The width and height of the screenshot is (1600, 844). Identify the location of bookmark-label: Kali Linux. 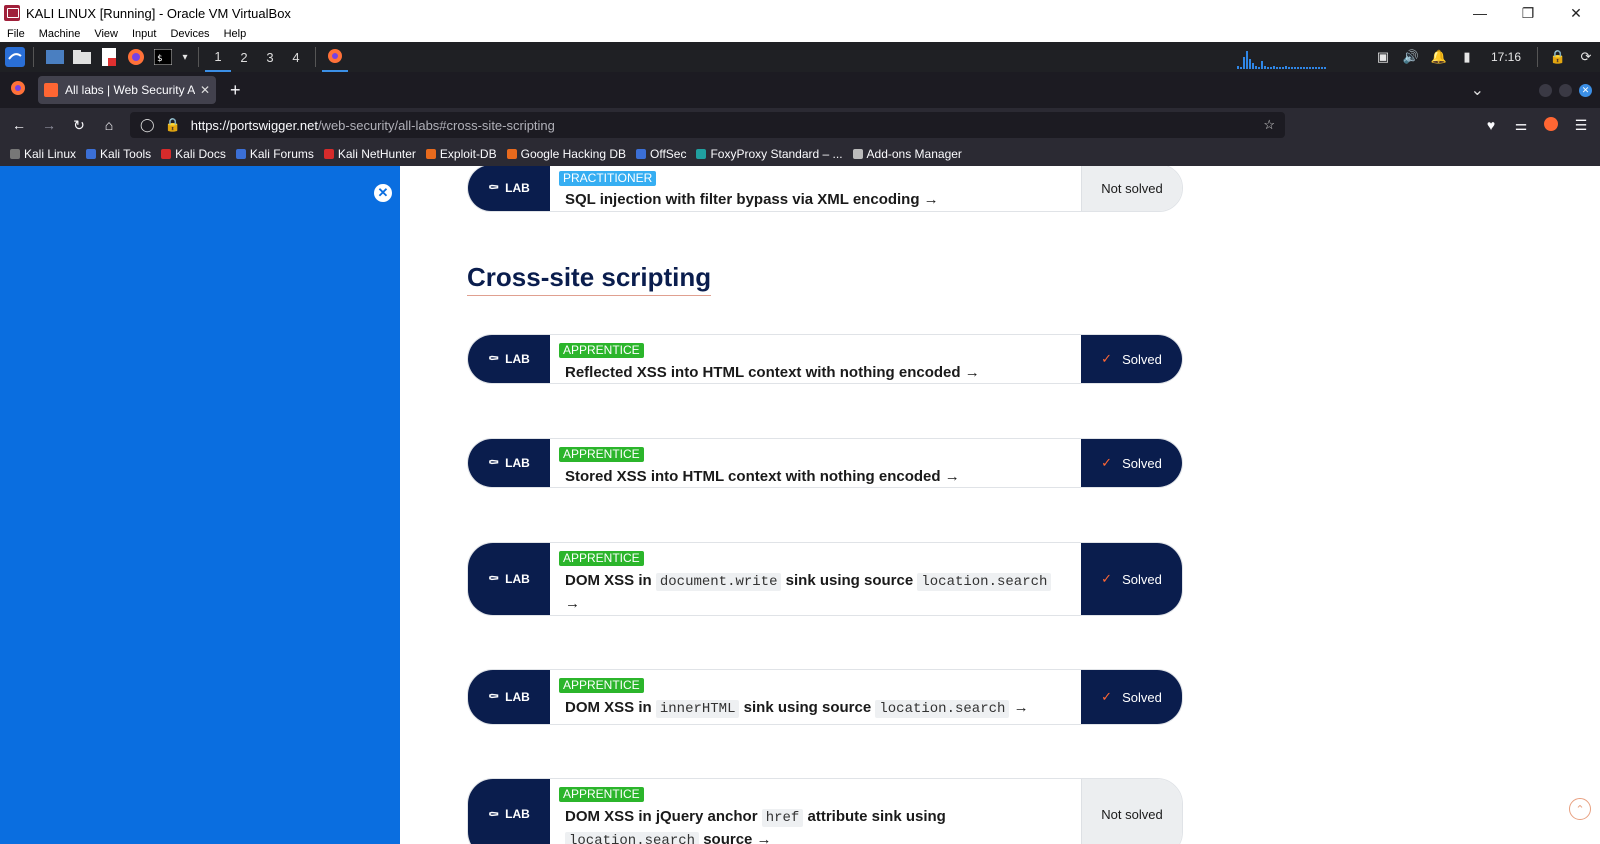
(50, 154).